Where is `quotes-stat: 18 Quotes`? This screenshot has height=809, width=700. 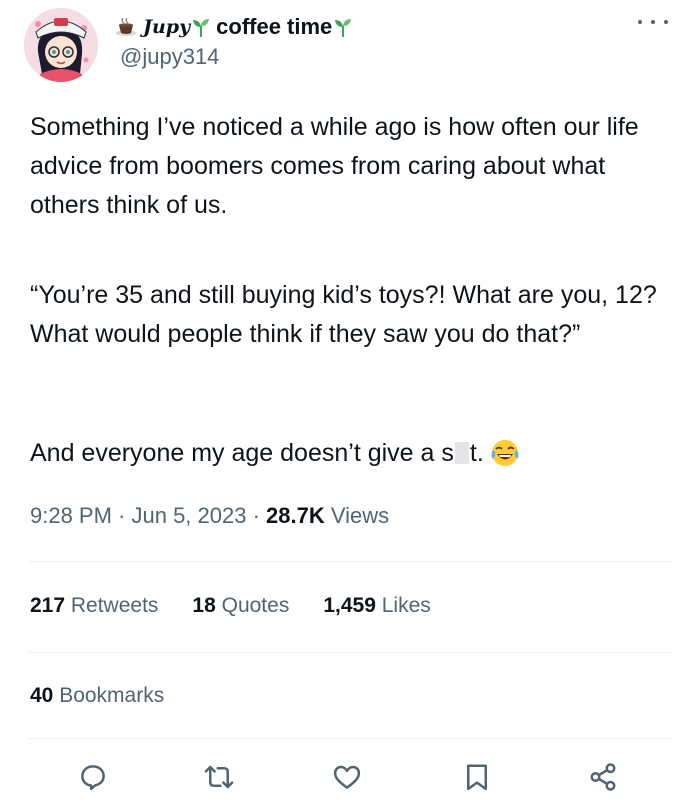 quotes-stat: 18 Quotes is located at coordinates (240, 606).